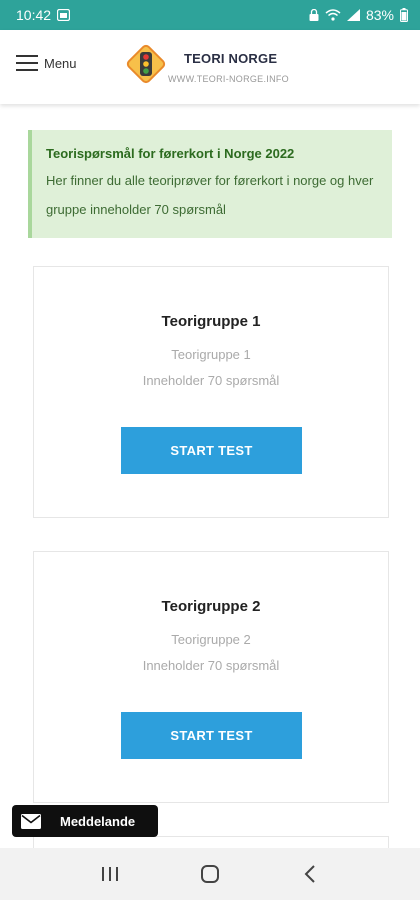 This screenshot has height=900, width=420. I want to click on card-subtitle: Teorigruppe 2, so click(211, 639).